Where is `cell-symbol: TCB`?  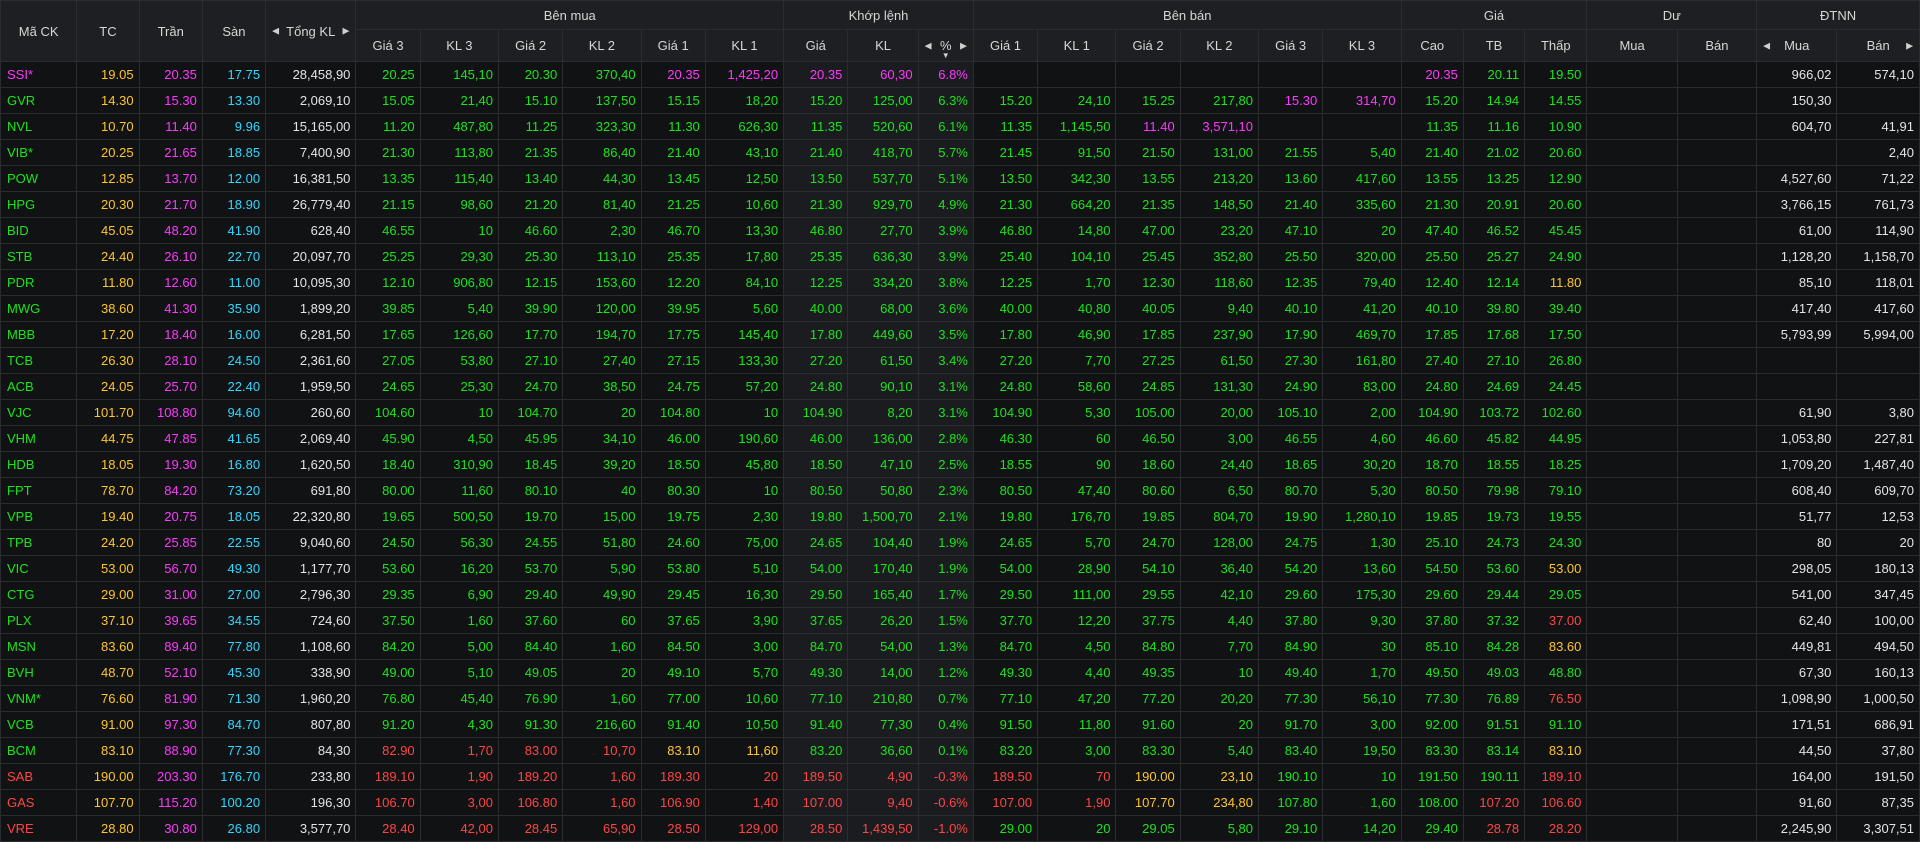
cell-symbol: TCB is located at coordinates (39, 360).